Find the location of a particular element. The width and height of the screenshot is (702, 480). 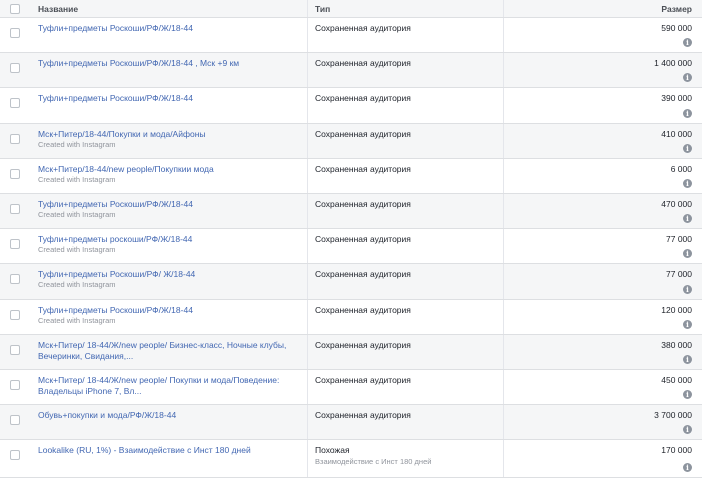

column-header-type: Тип is located at coordinates (406, 8).